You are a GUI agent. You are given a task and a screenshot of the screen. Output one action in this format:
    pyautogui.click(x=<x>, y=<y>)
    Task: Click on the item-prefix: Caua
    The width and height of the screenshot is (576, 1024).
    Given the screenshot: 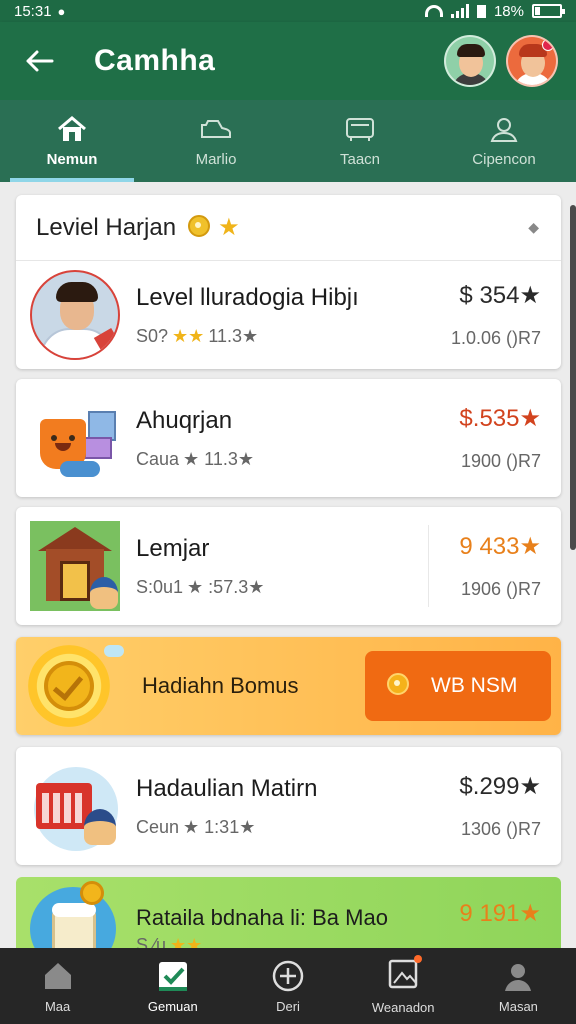 What is the action you would take?
    pyautogui.click(x=158, y=458)
    